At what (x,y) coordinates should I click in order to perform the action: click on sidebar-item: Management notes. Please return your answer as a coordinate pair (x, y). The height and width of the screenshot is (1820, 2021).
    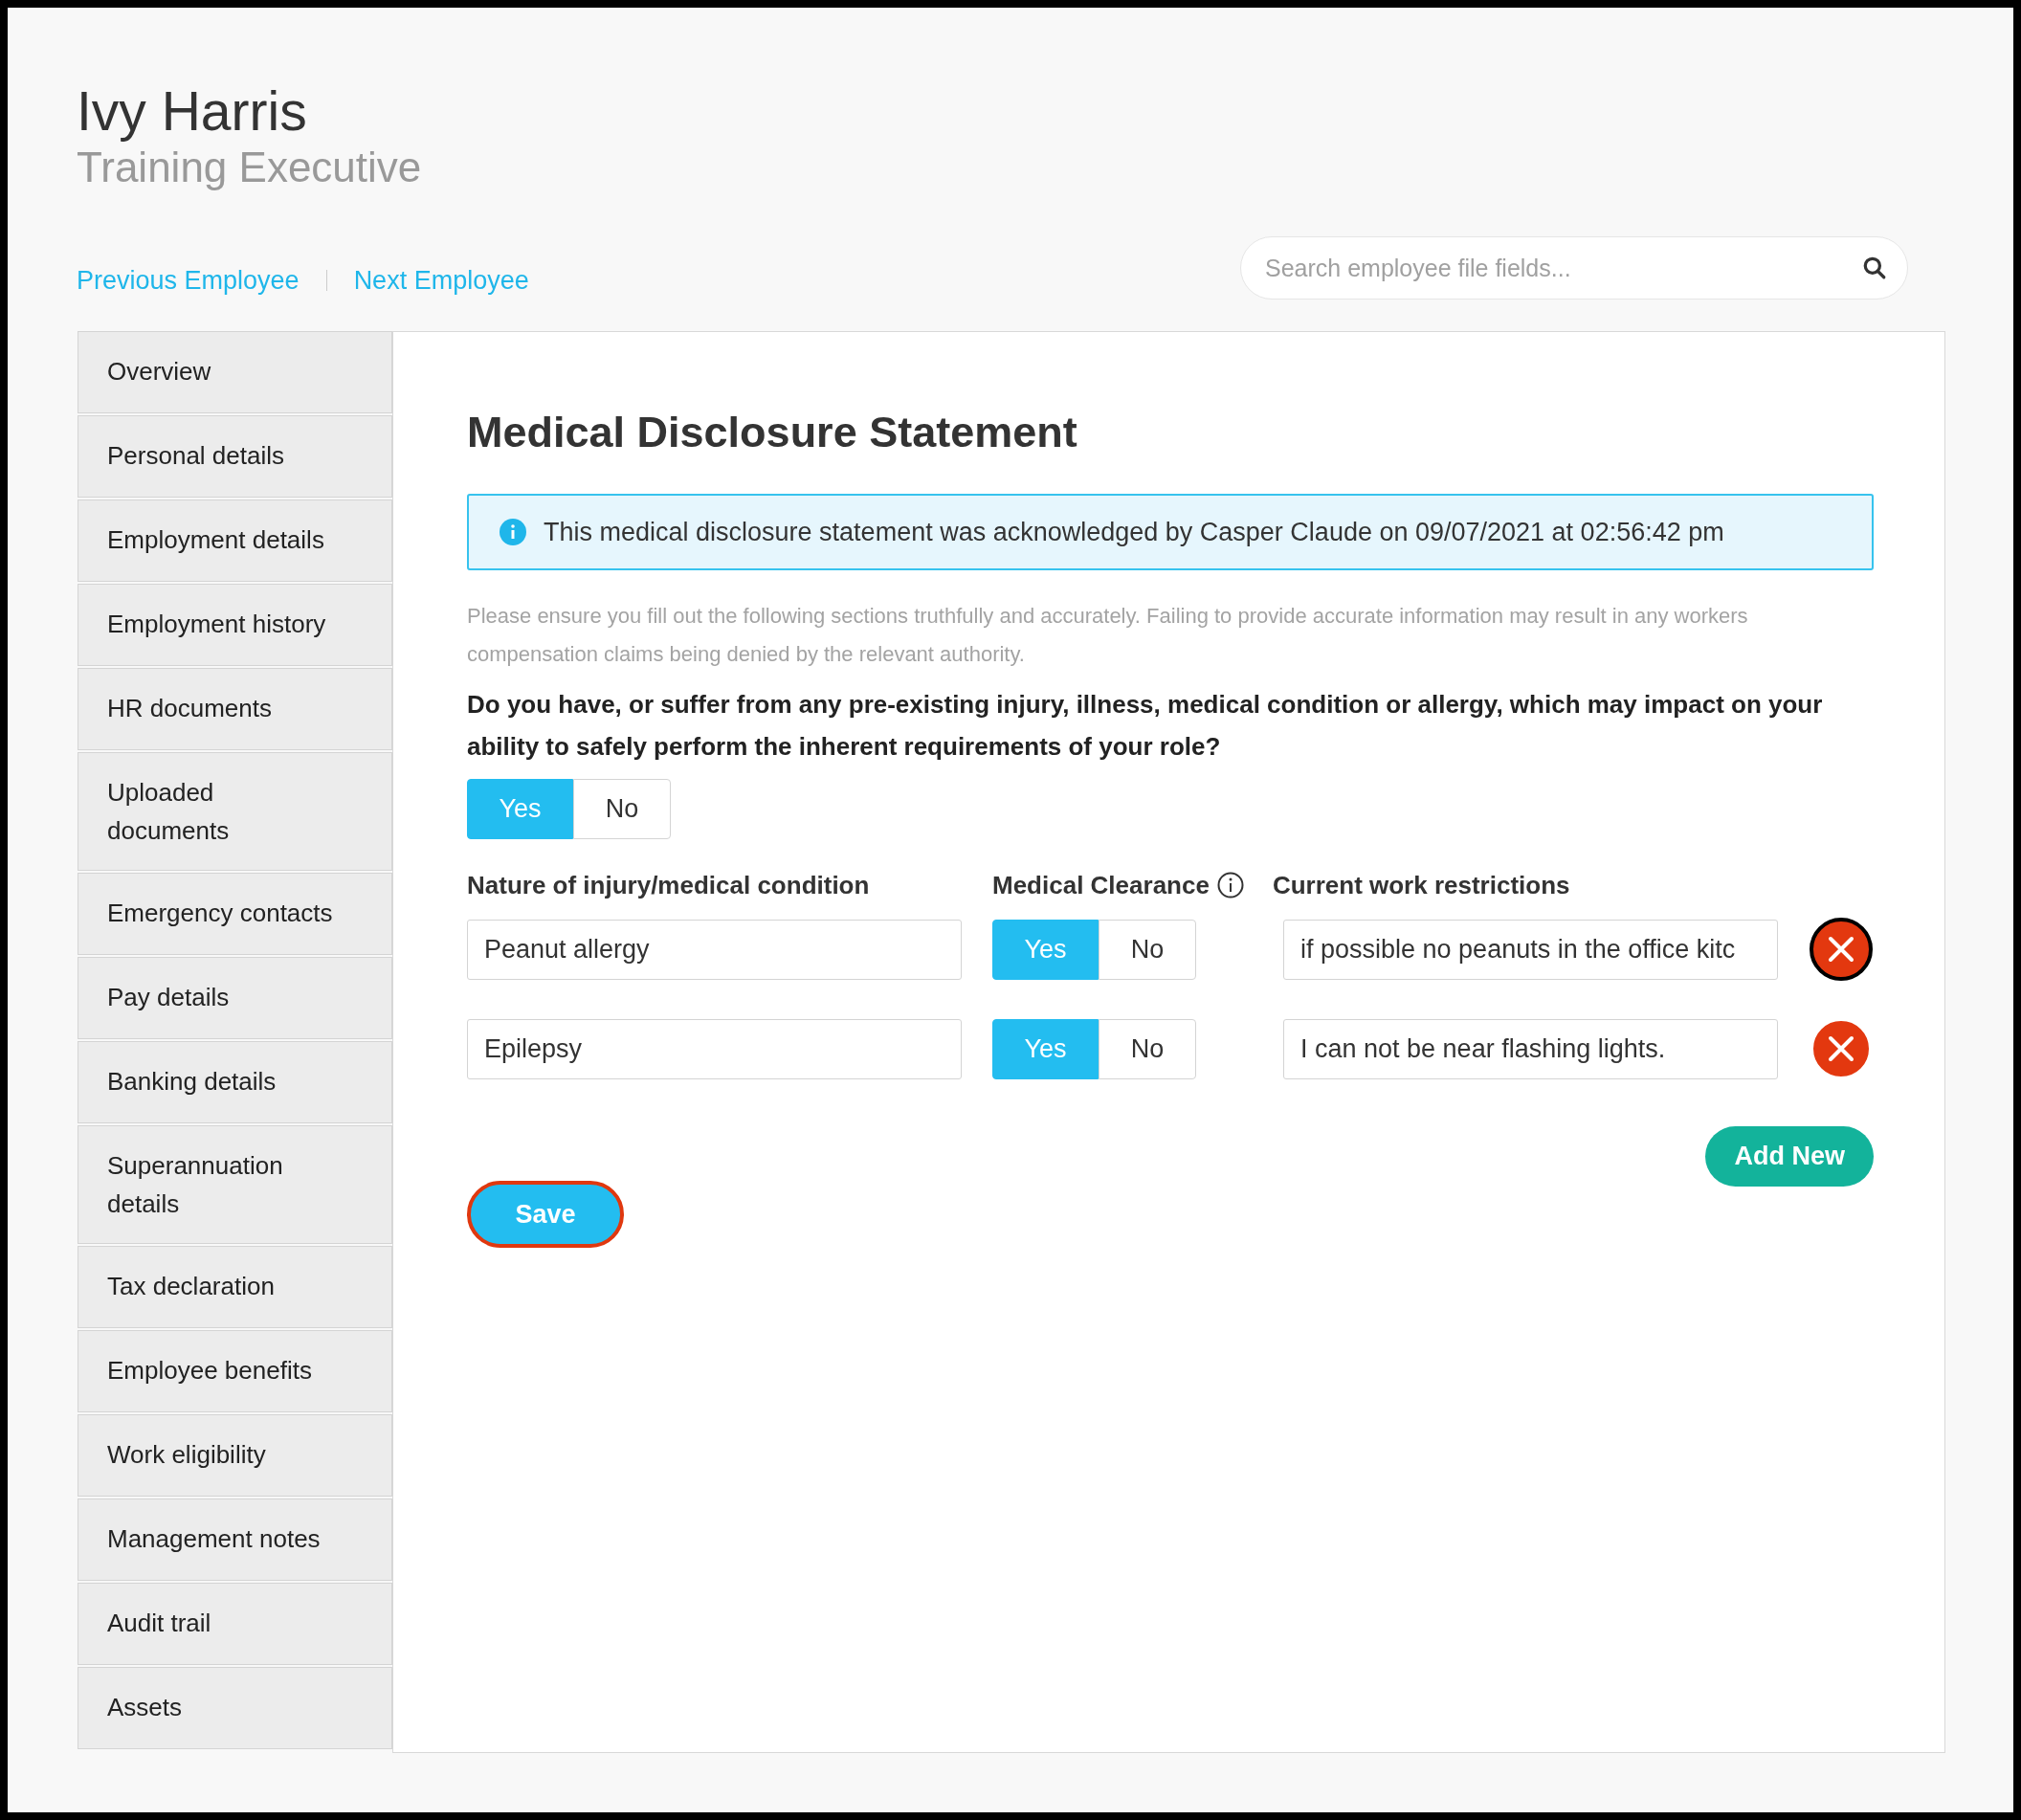
    Looking at the image, I should click on (235, 1540).